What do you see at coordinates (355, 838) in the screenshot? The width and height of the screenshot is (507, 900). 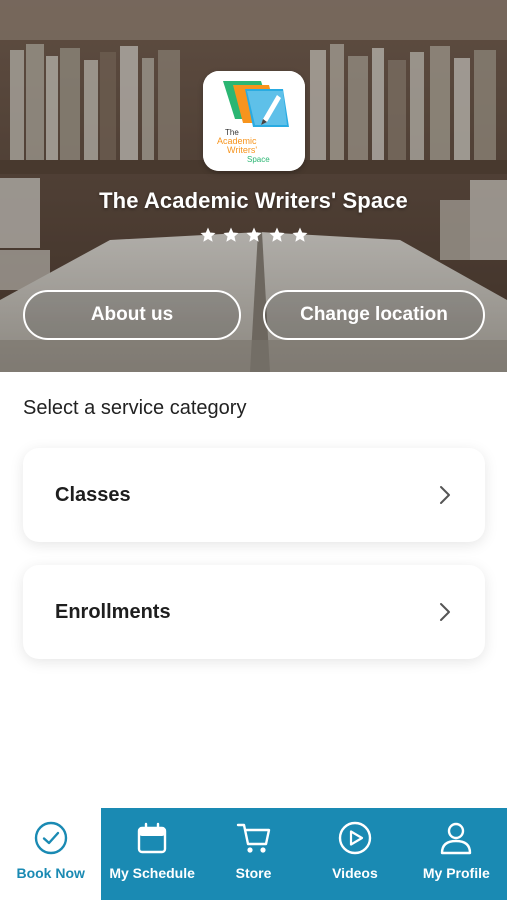 I see `play-circle-icon` at bounding box center [355, 838].